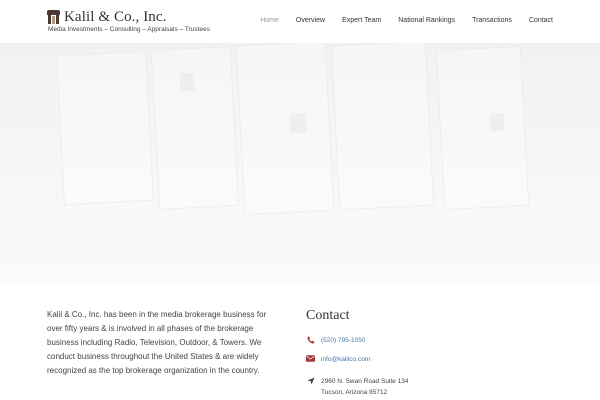  I want to click on contact-email-row: info@kalilco.com, so click(338, 359).